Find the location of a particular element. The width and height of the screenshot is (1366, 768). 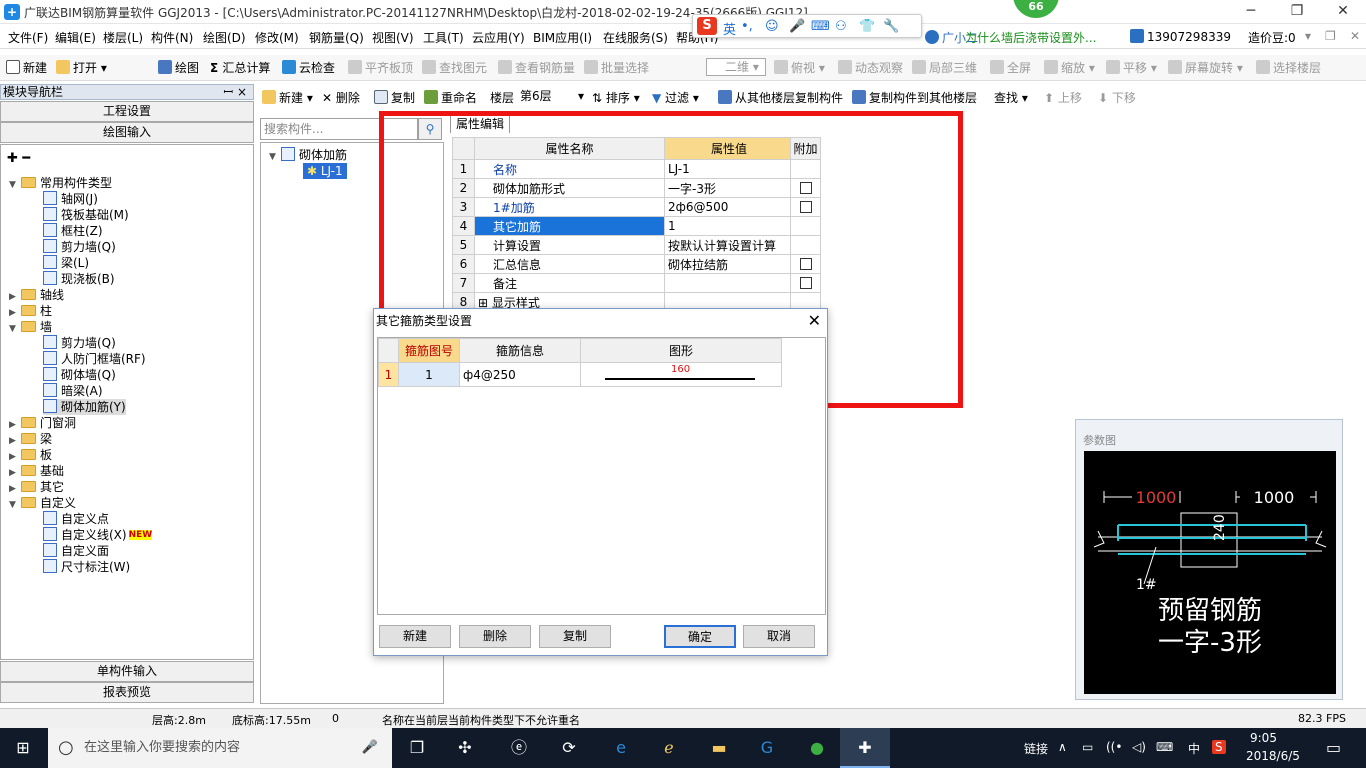

chevron-down-icon: ▾ is located at coordinates (1308, 36).